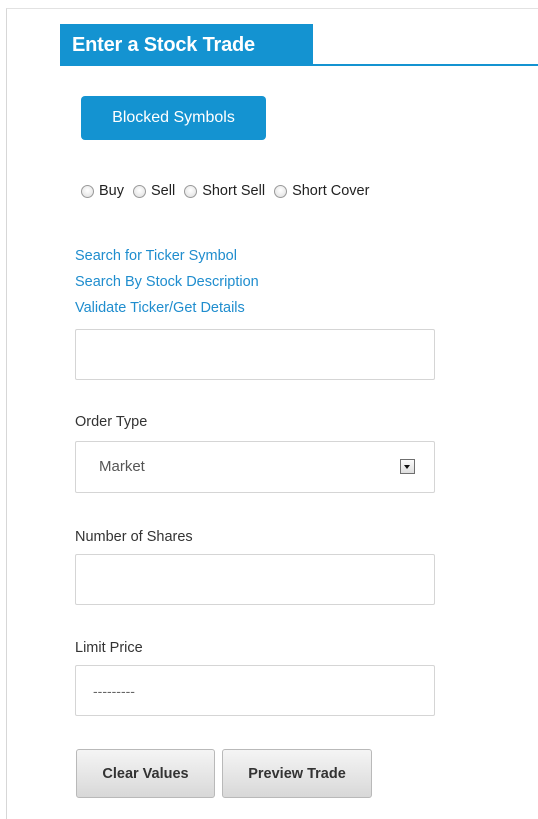  Describe the element at coordinates (255, 467) in the screenshot. I see `order-type-select: Market` at that location.